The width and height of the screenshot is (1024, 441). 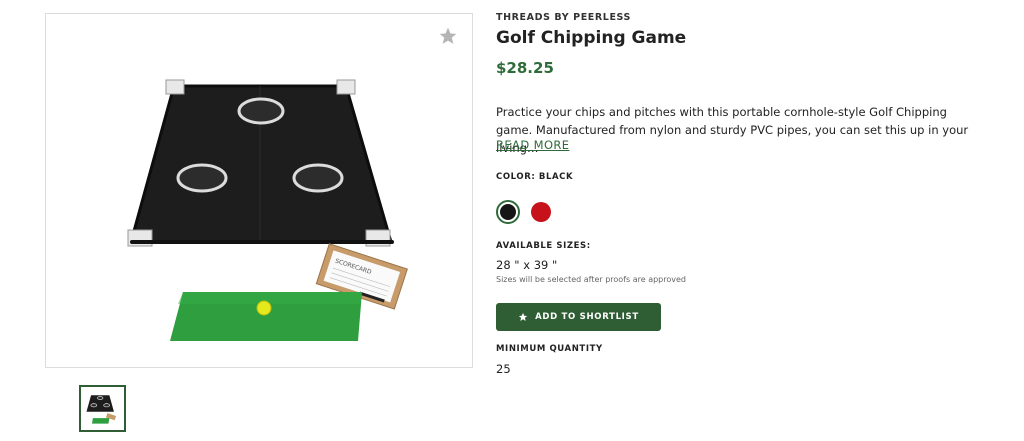 What do you see at coordinates (591, 38) in the screenshot?
I see `product-title: Golf Chipping Game` at bounding box center [591, 38].